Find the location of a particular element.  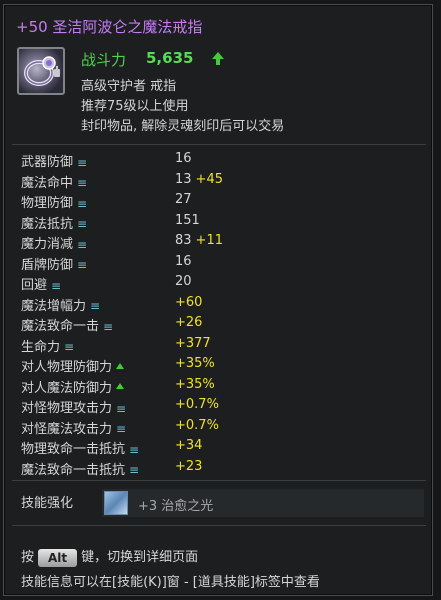

stat-value-wrap: +60 is located at coordinates (188, 302).